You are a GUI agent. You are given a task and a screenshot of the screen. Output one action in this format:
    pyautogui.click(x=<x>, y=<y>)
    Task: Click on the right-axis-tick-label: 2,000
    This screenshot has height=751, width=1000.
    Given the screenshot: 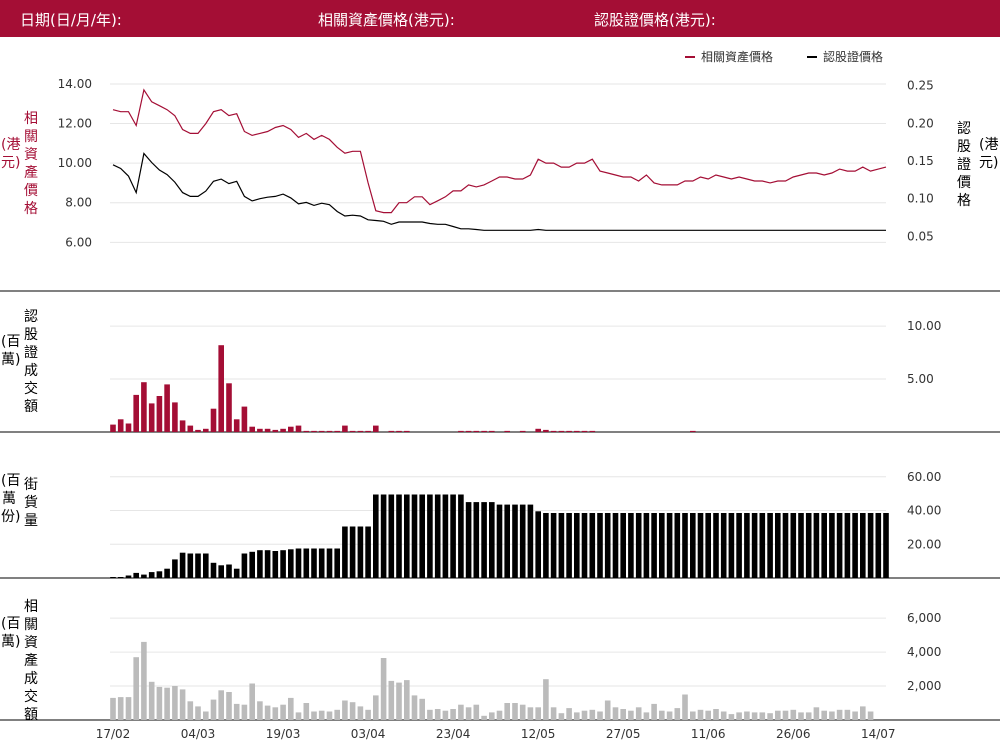 What is the action you would take?
    pyautogui.click(x=924, y=686)
    